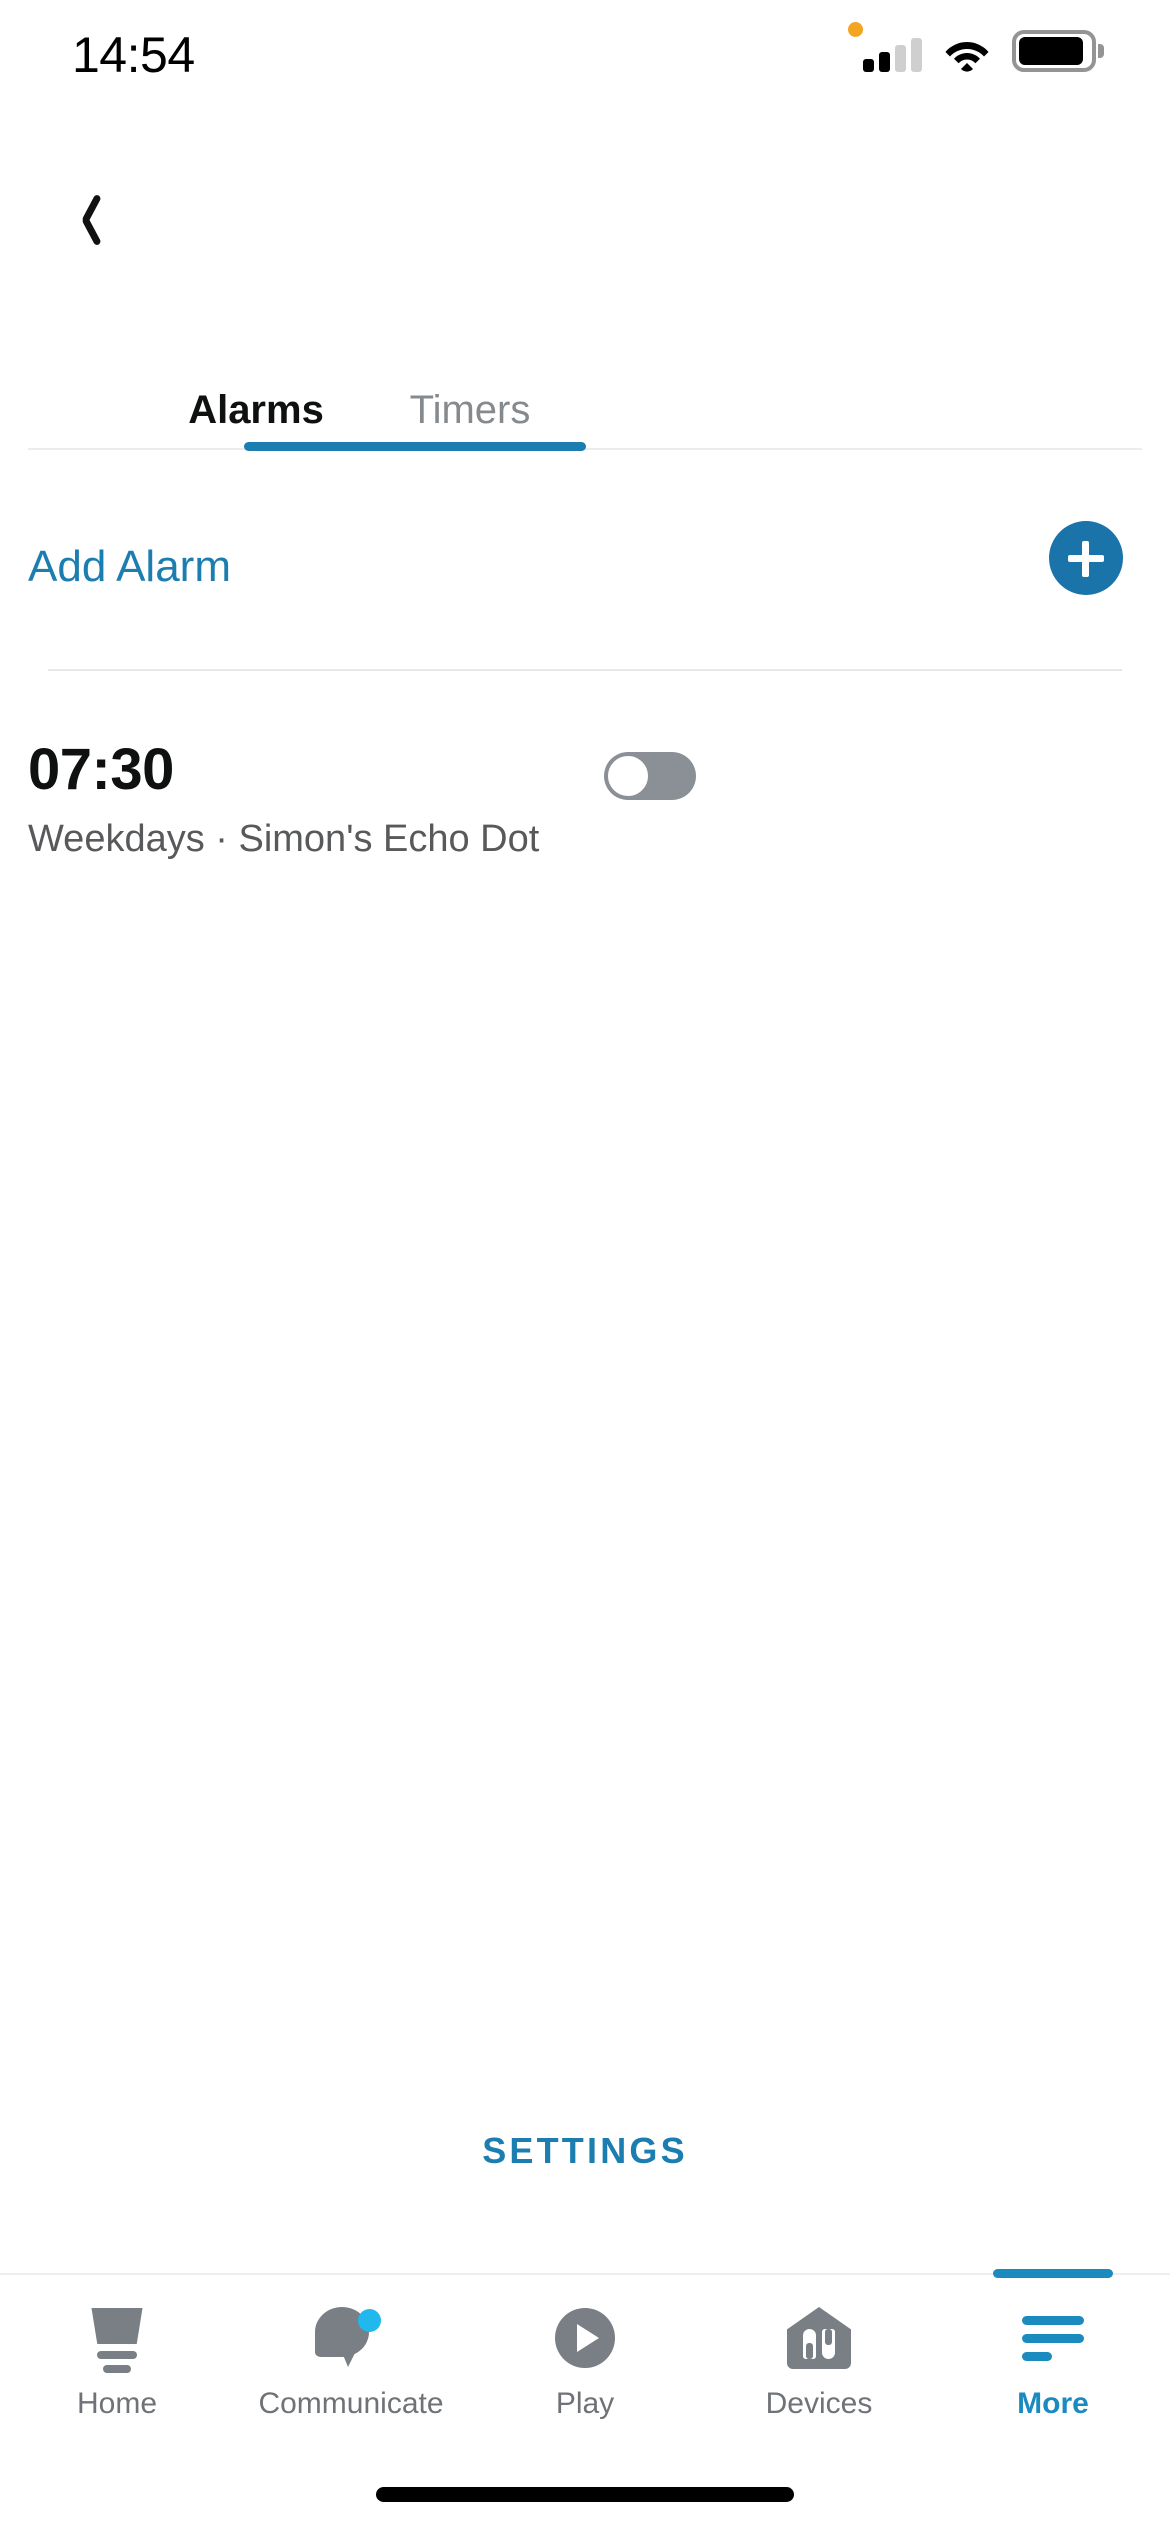 This screenshot has width=1170, height=2532. I want to click on nav-item-communicate: Communicate, so click(351, 2367).